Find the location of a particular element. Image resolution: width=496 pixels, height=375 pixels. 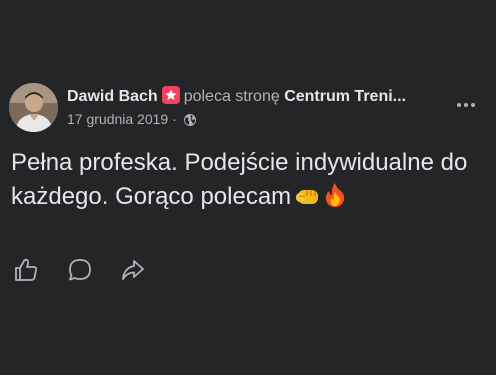

author-avatar is located at coordinates (33, 107).